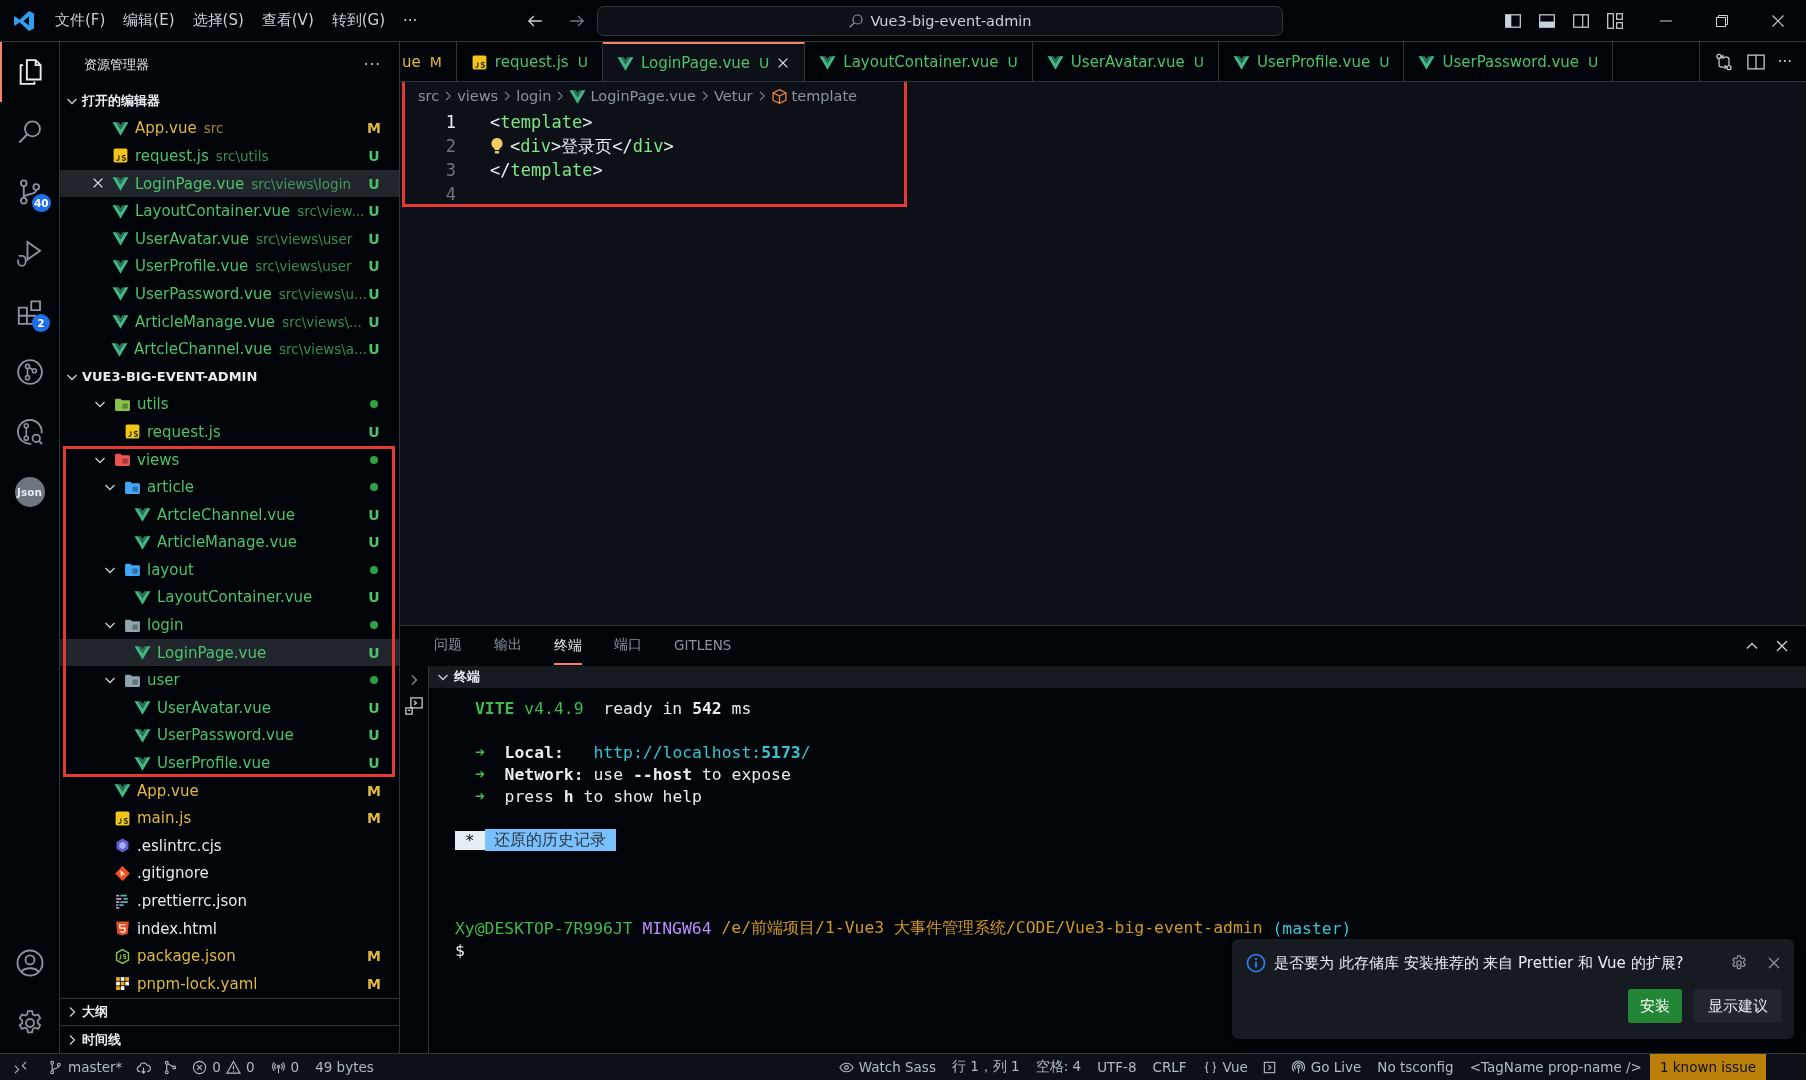  Describe the element at coordinates (1738, 1006) in the screenshot. I see `secondary-button: 显示建议` at that location.